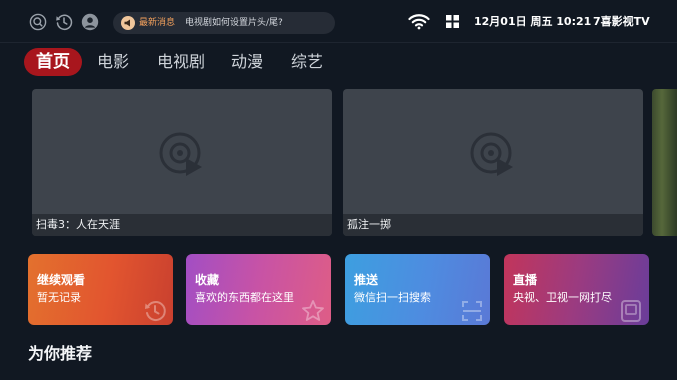 This screenshot has height=380, width=677. I want to click on wifi-icon, so click(419, 22).